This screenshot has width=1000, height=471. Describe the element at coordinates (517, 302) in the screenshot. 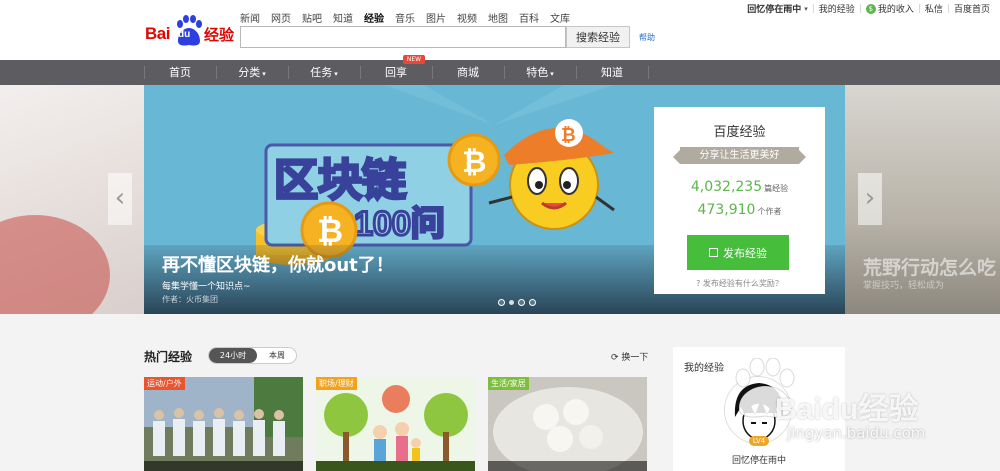

I see `carousel-dots` at that location.